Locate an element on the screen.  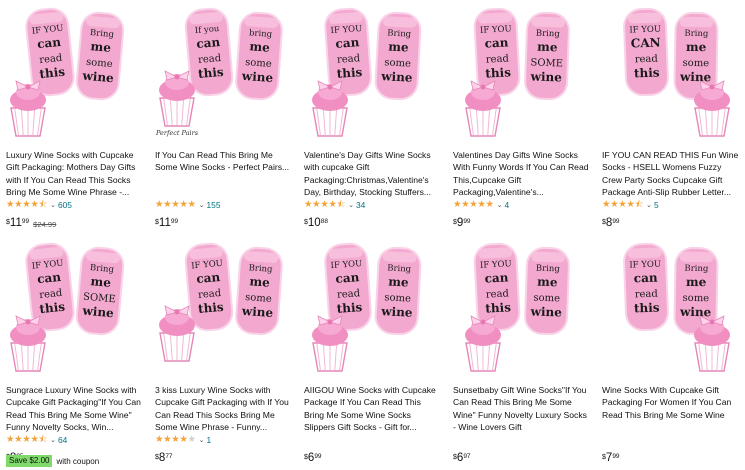
price: $8 77 is located at coordinates (164, 458).